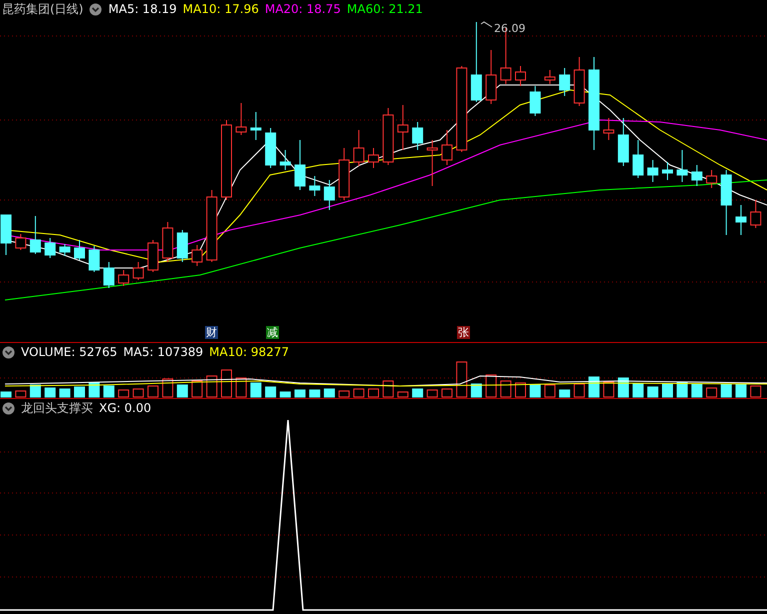 Image resolution: width=767 pixels, height=614 pixels. Describe the element at coordinates (302, 9) in the screenshot. I see `indicator-value: MA20: 18.75` at that location.